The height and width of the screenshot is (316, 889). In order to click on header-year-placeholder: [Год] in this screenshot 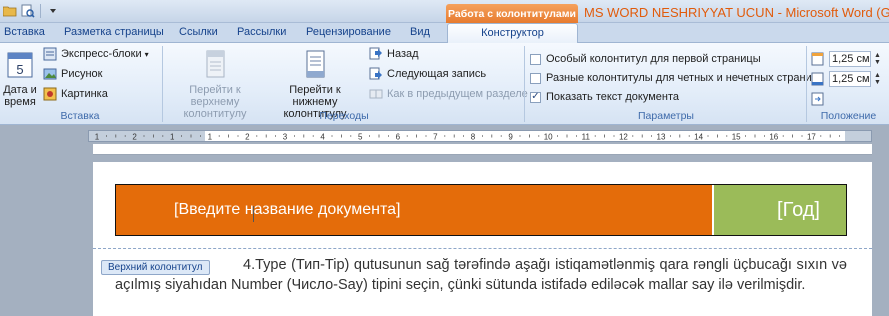, I will do `click(780, 210)`.